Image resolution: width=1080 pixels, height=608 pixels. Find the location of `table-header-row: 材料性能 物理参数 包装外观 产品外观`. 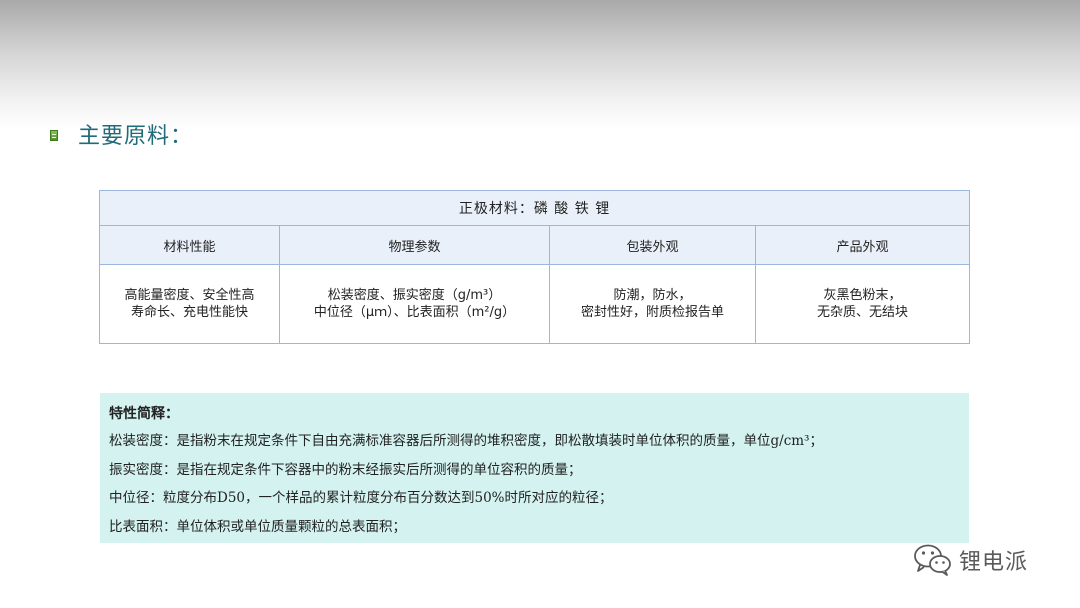

table-header-row: 材料性能 物理参数 包装外观 产品外观 is located at coordinates (535, 245).